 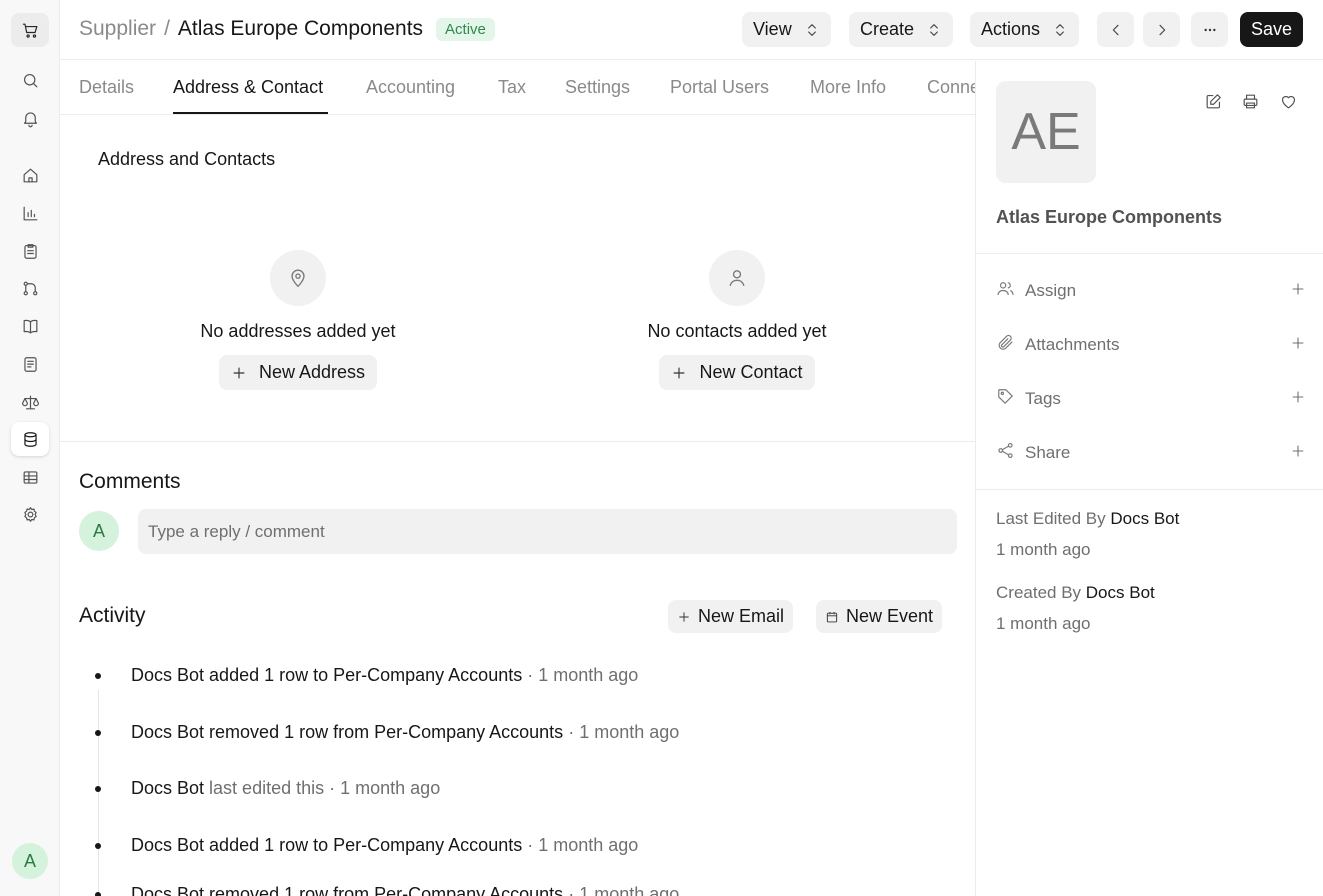 I want to click on heart-icon, so click(x=1288, y=101).